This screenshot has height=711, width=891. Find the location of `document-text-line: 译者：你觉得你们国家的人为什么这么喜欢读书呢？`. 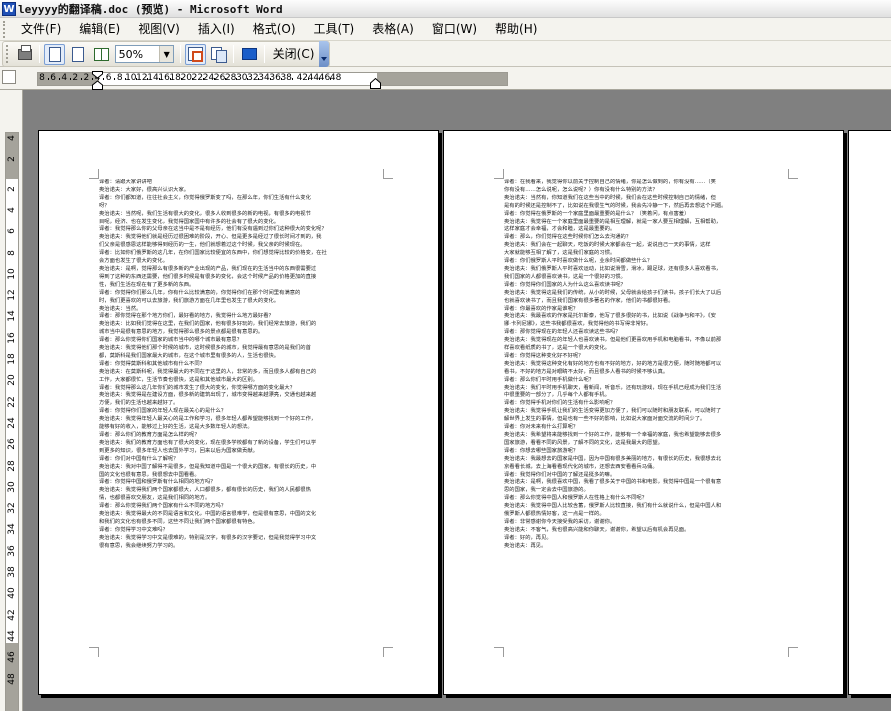

document-text-line: 译者：你觉得你们国家的人为什么这么喜欢读书呢？ is located at coordinates (565, 284).